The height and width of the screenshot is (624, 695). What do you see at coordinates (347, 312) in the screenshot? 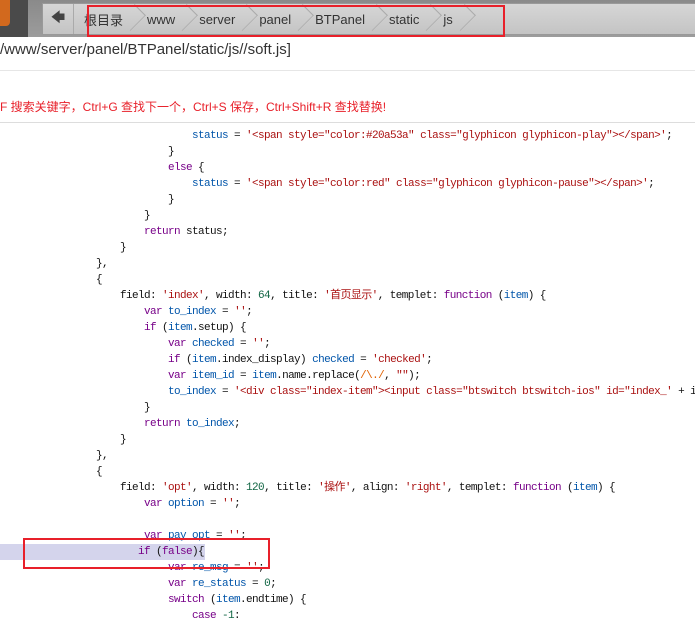
I see `code-line: var to_index = '';` at bounding box center [347, 312].